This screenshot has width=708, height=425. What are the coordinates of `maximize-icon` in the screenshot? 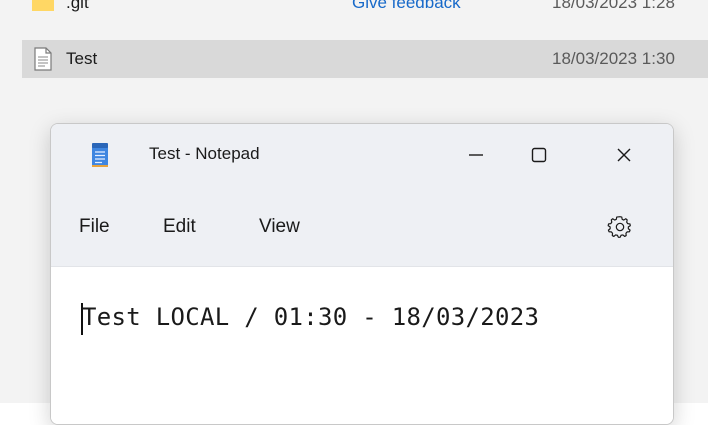 It's located at (539, 155).